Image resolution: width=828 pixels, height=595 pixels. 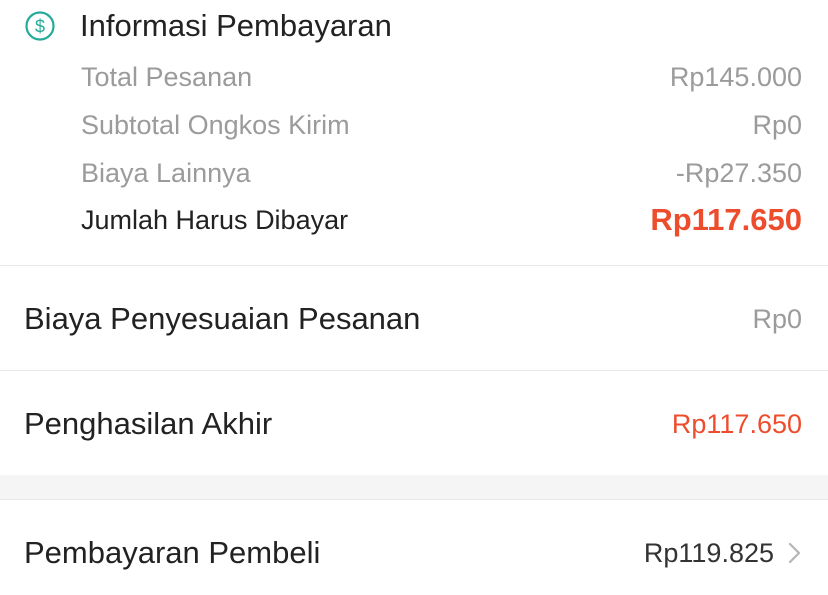 What do you see at coordinates (708, 552) in the screenshot?
I see `buyer-payment-value: Rp119.825` at bounding box center [708, 552].